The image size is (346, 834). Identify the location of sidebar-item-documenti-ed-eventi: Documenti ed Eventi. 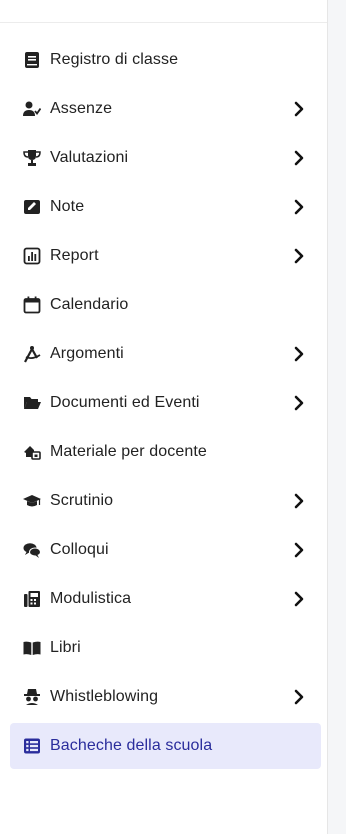
(165, 402).